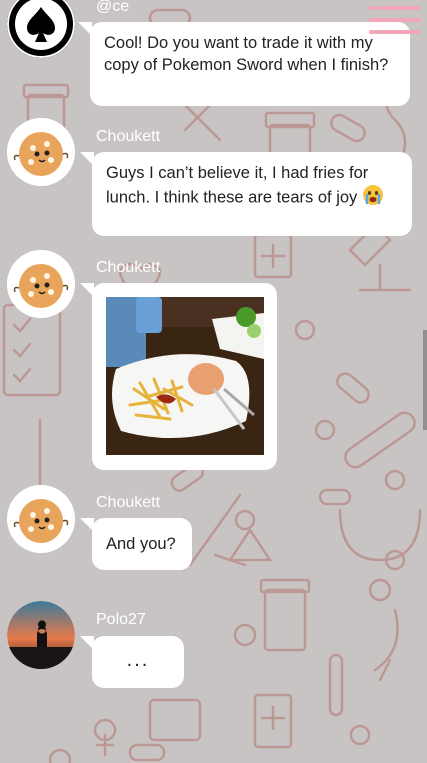 The image size is (427, 763). I want to click on message-bubble, so click(178, 376).